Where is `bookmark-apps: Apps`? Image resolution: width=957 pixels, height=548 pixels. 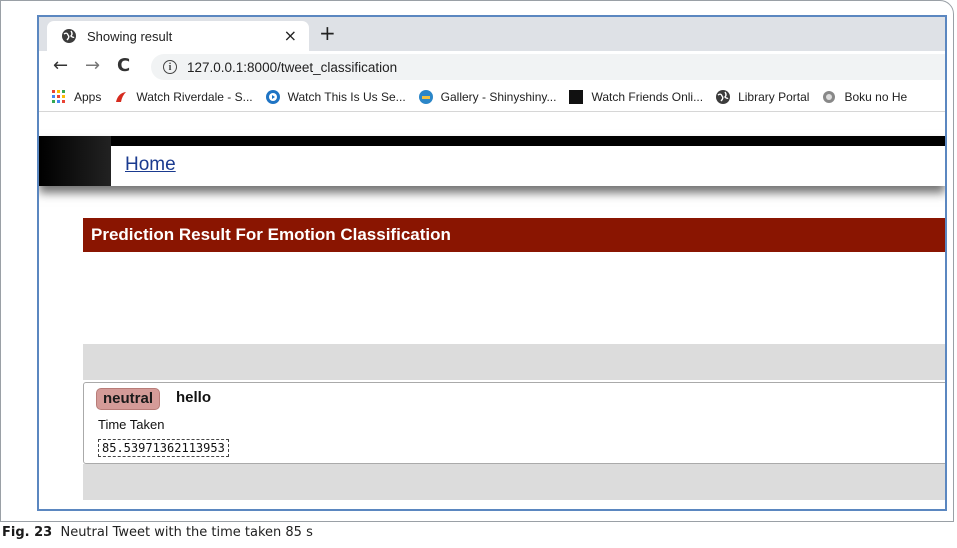 bookmark-apps: Apps is located at coordinates (76, 97).